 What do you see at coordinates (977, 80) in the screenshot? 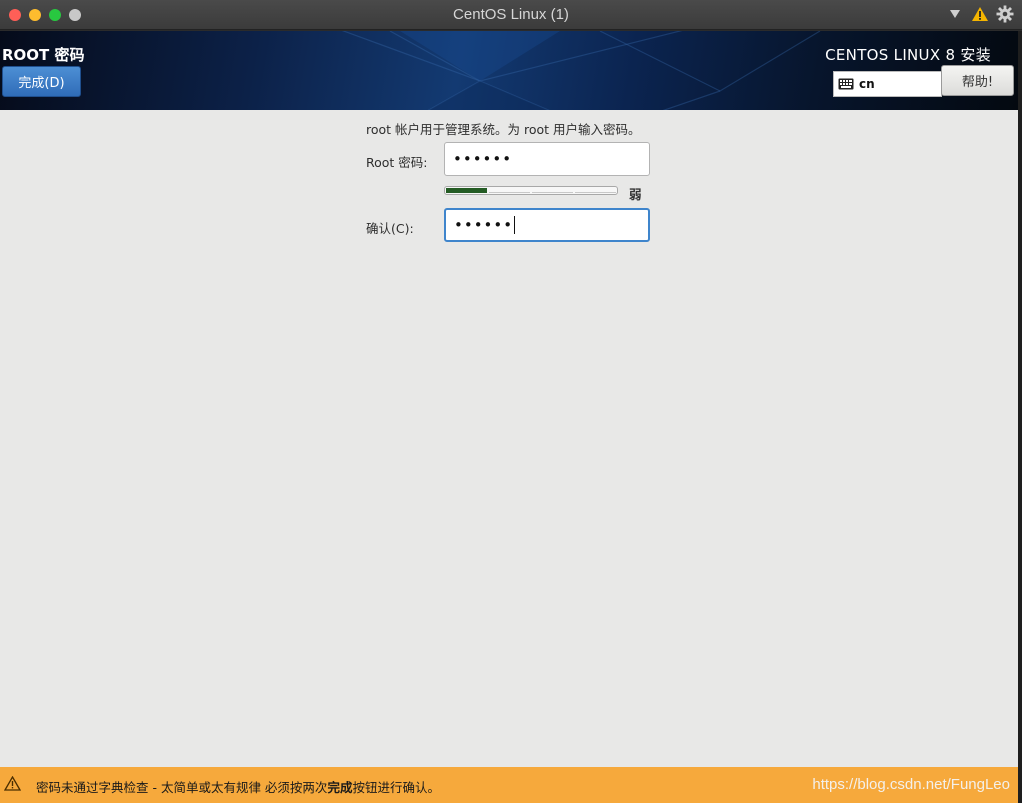
I see `help-button: 帮助!` at bounding box center [977, 80].